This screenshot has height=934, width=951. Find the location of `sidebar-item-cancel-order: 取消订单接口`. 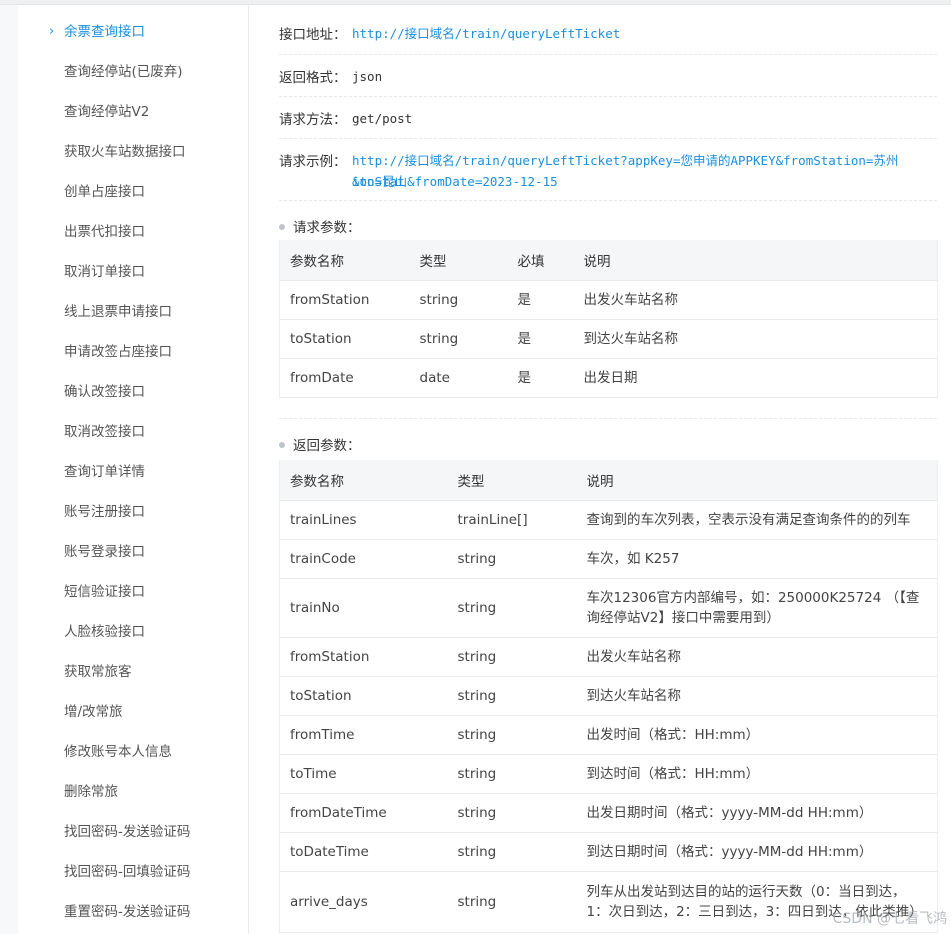

sidebar-item-cancel-order: 取消订单接口 is located at coordinates (104, 272).